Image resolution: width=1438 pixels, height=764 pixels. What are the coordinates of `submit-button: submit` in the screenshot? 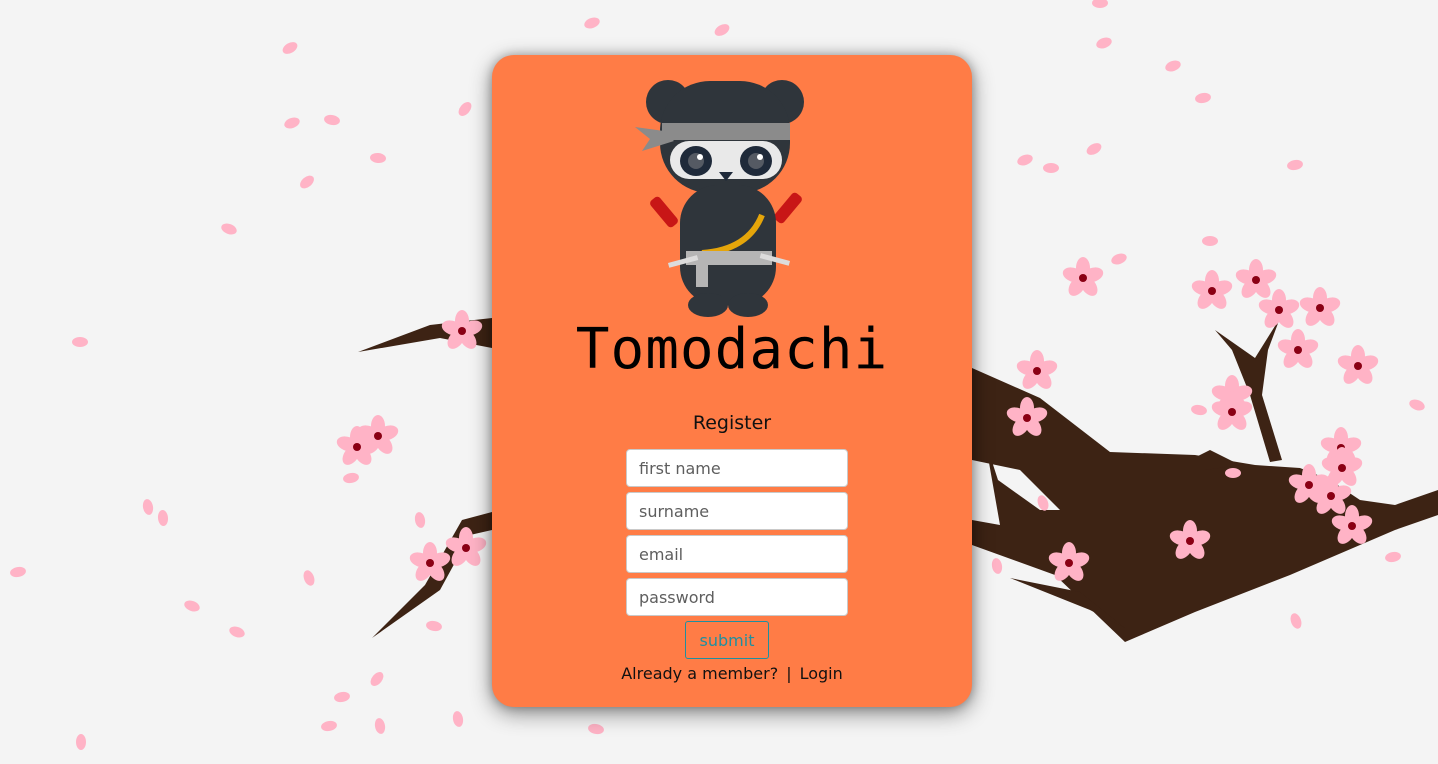 It's located at (727, 640).